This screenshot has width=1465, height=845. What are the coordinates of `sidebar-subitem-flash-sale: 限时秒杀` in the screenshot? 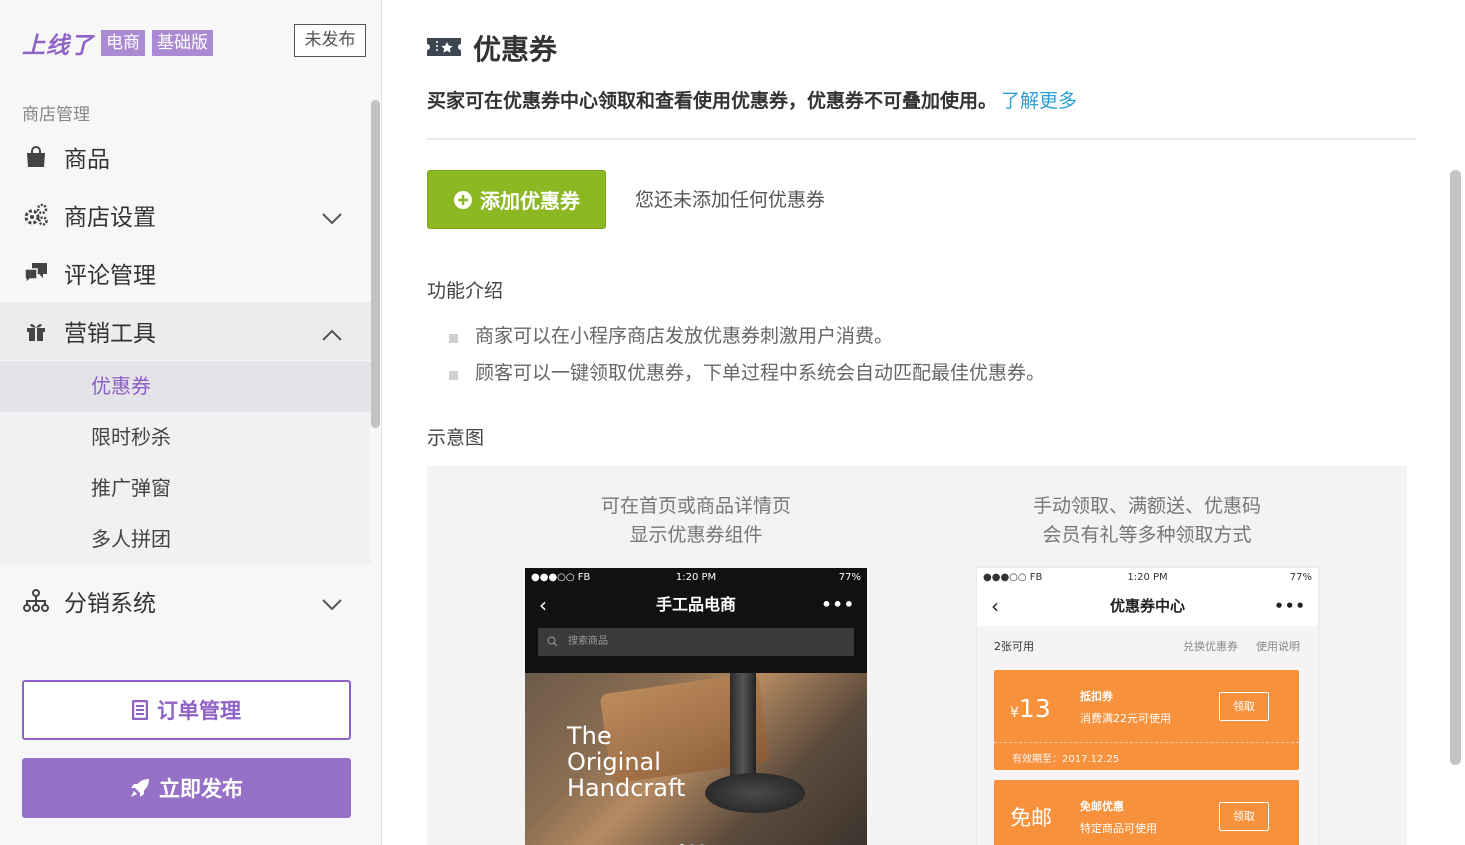 It's located at (185, 437).